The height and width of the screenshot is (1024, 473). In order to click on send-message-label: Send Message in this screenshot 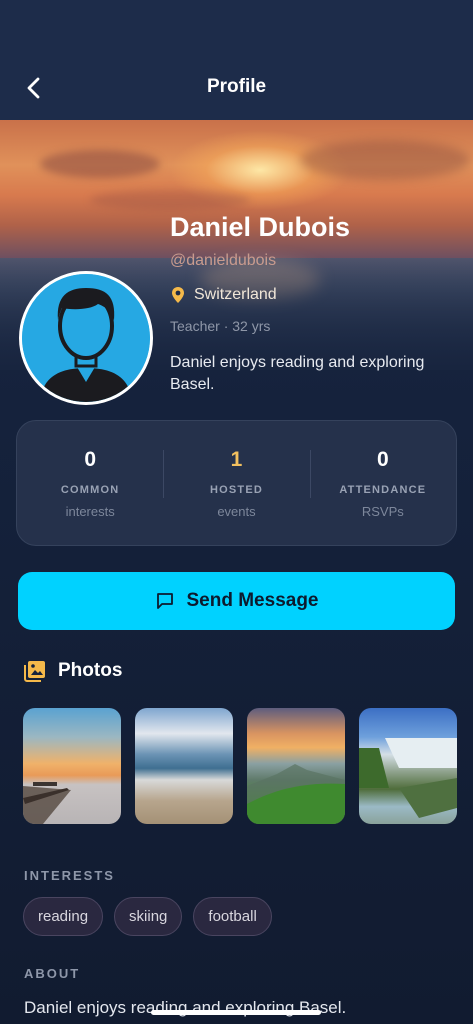, I will do `click(252, 600)`.